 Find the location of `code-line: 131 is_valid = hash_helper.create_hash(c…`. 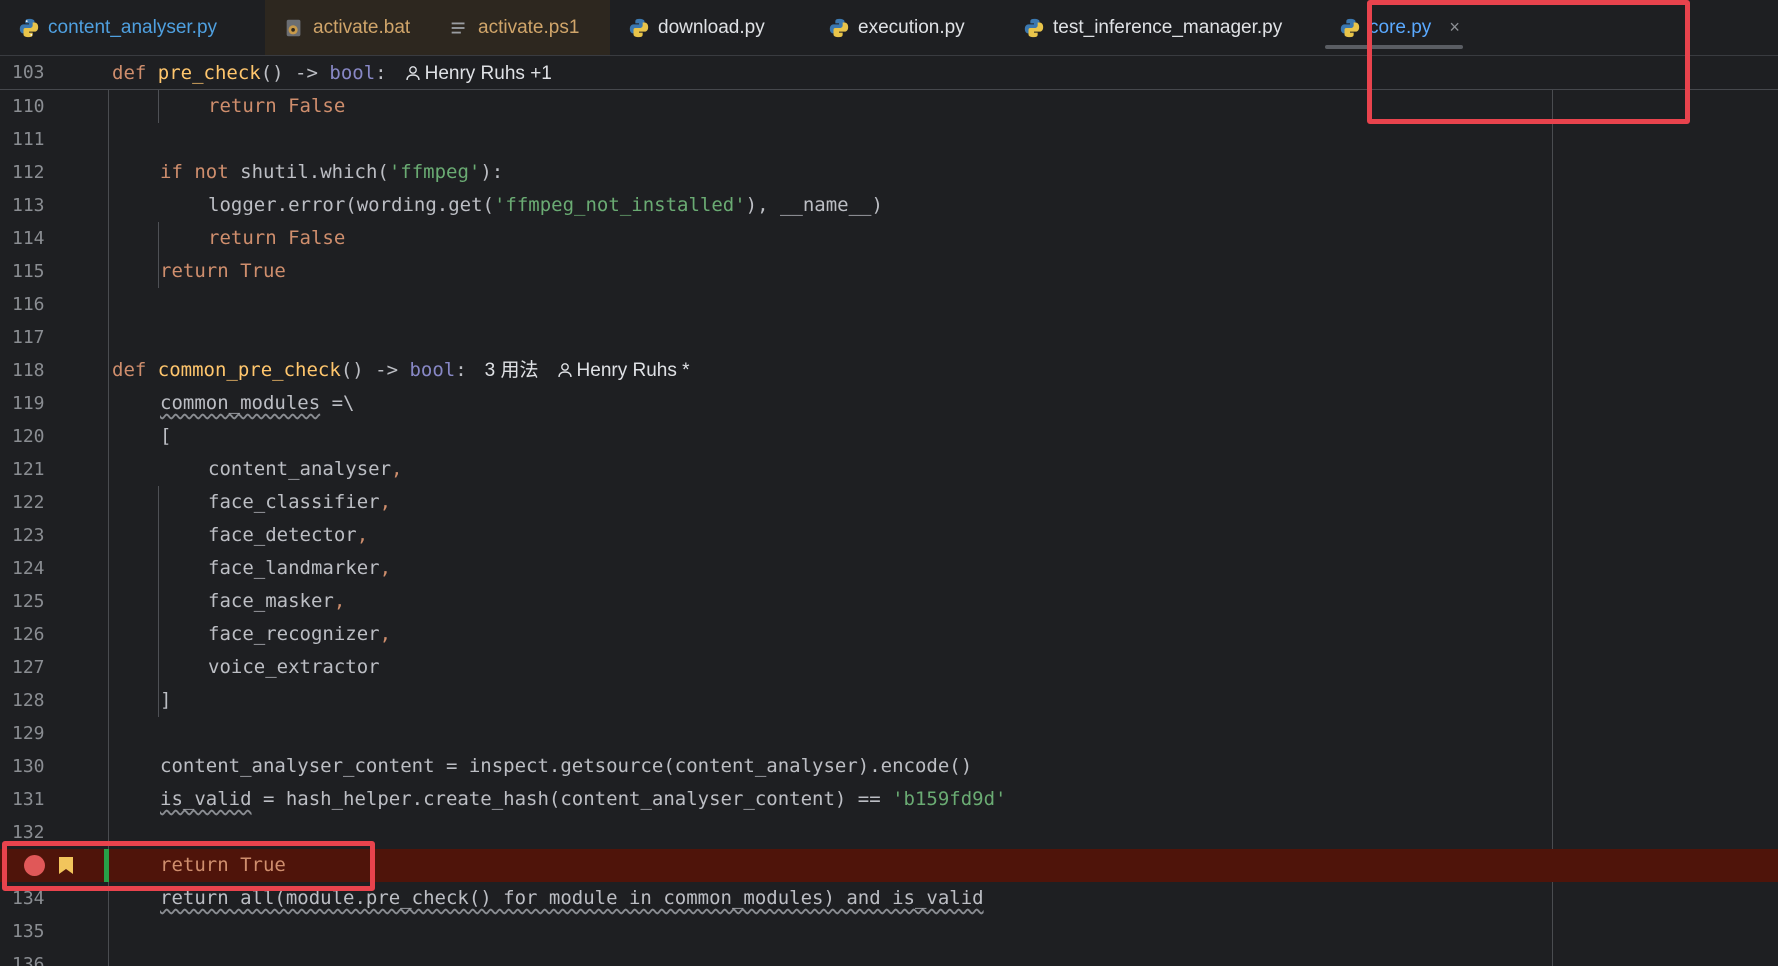

code-line: 131 is_valid = hash_helper.create_hash(c… is located at coordinates (889, 799).